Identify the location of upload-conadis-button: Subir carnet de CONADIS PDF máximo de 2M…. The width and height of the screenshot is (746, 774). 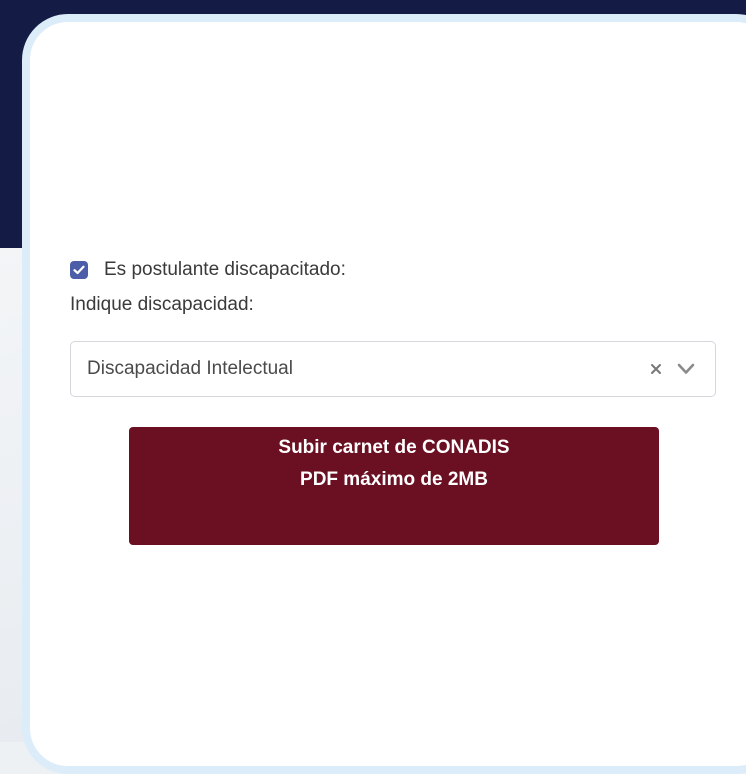
(394, 486).